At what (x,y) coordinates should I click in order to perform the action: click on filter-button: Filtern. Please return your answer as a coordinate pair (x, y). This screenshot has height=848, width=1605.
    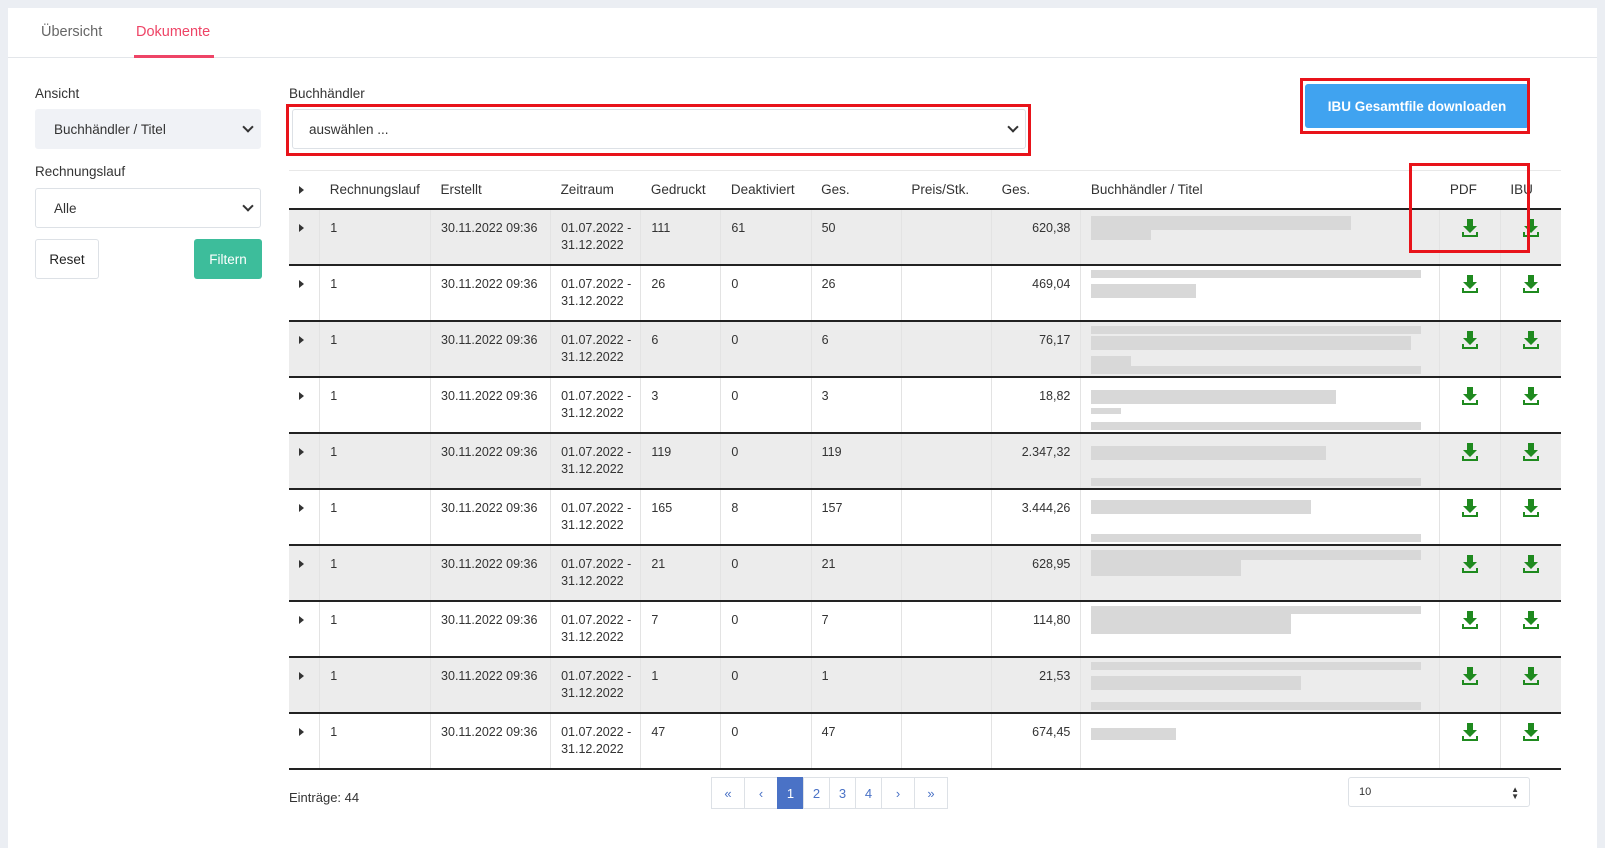
    Looking at the image, I should click on (228, 259).